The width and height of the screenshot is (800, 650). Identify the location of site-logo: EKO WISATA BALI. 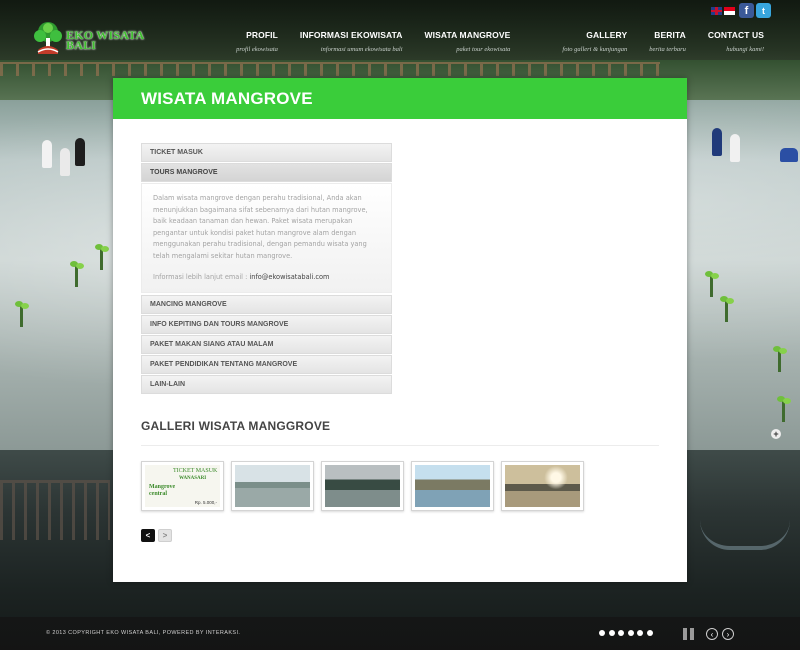
(88, 40).